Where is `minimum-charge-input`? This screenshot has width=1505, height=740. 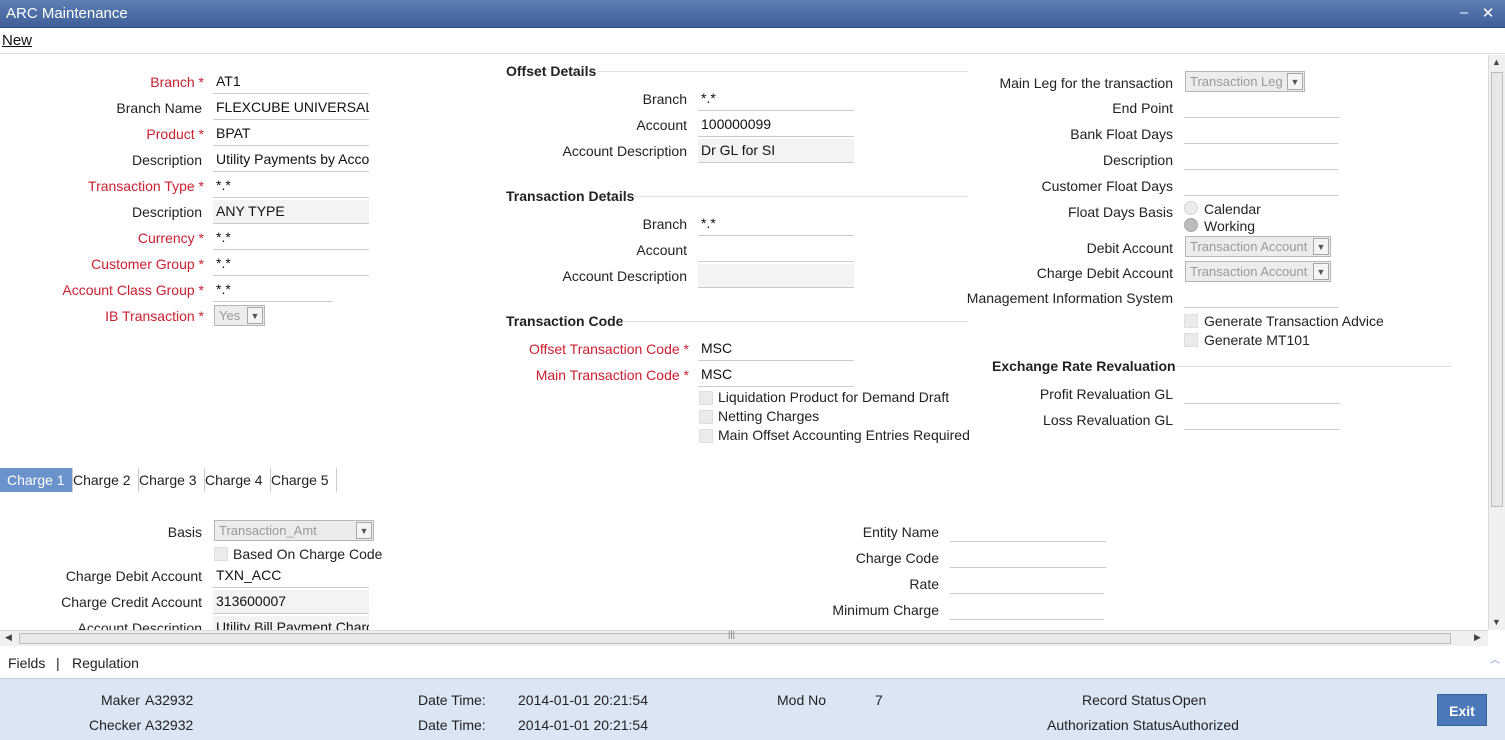 minimum-charge-input is located at coordinates (1027, 608).